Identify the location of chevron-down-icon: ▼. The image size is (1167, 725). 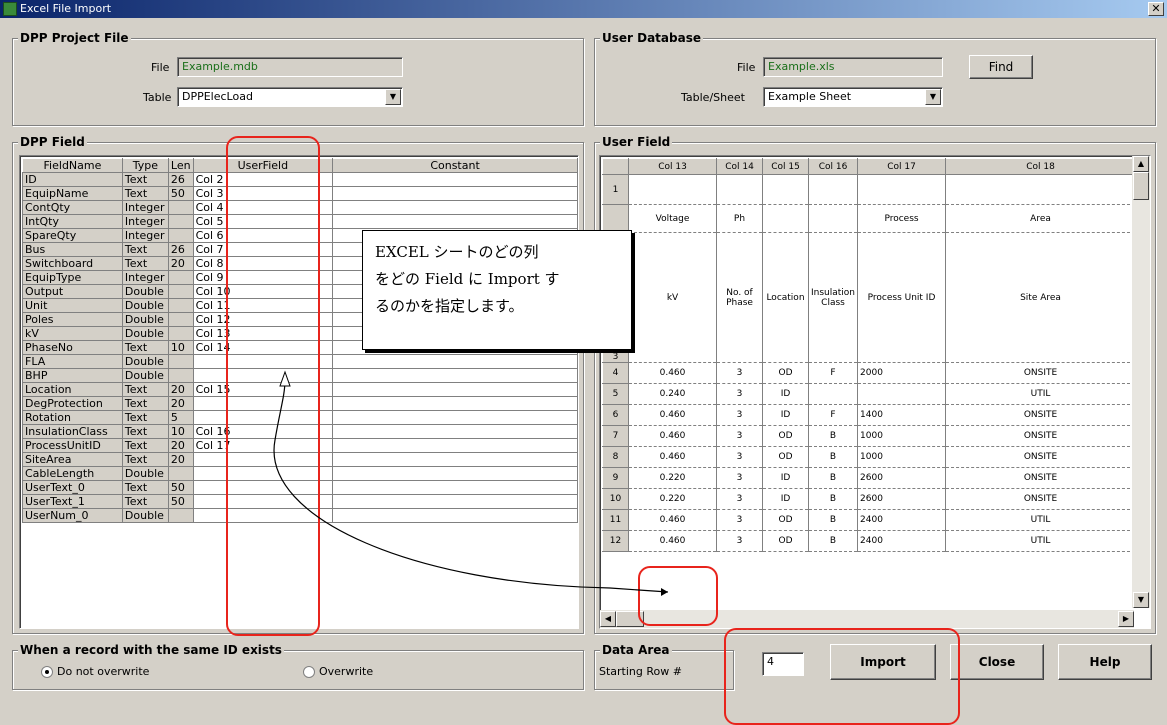
(933, 97).